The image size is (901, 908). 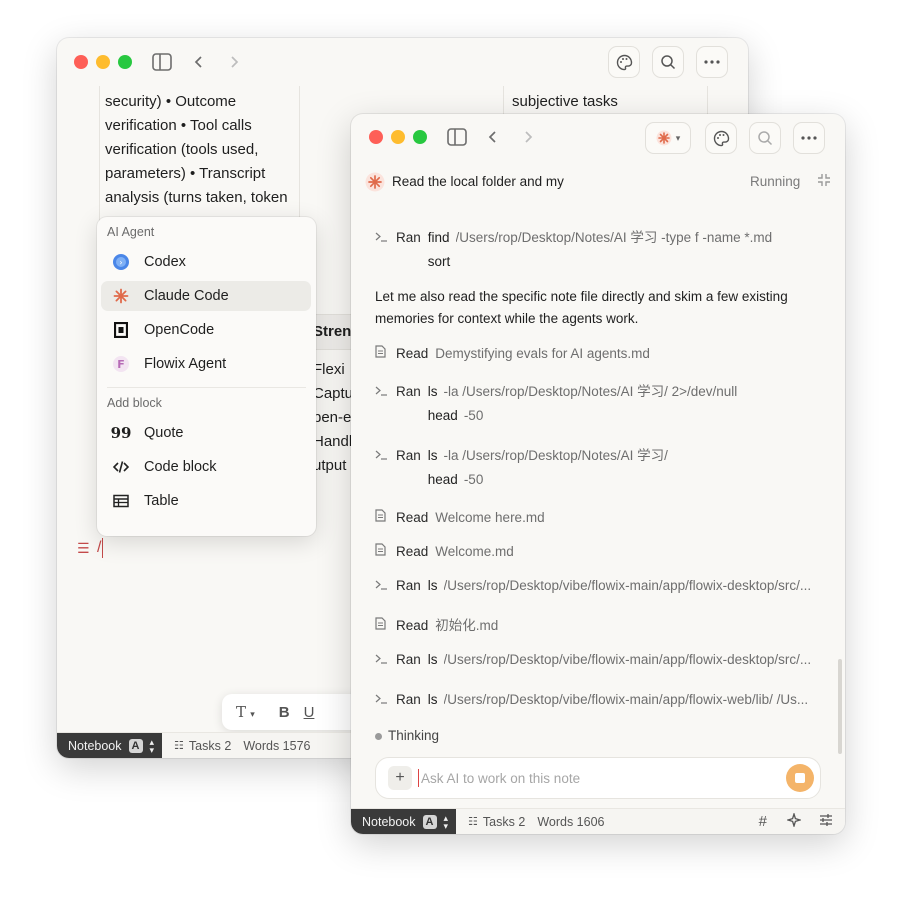 I want to click on block-handle-icon: ☰, so click(x=83, y=548).